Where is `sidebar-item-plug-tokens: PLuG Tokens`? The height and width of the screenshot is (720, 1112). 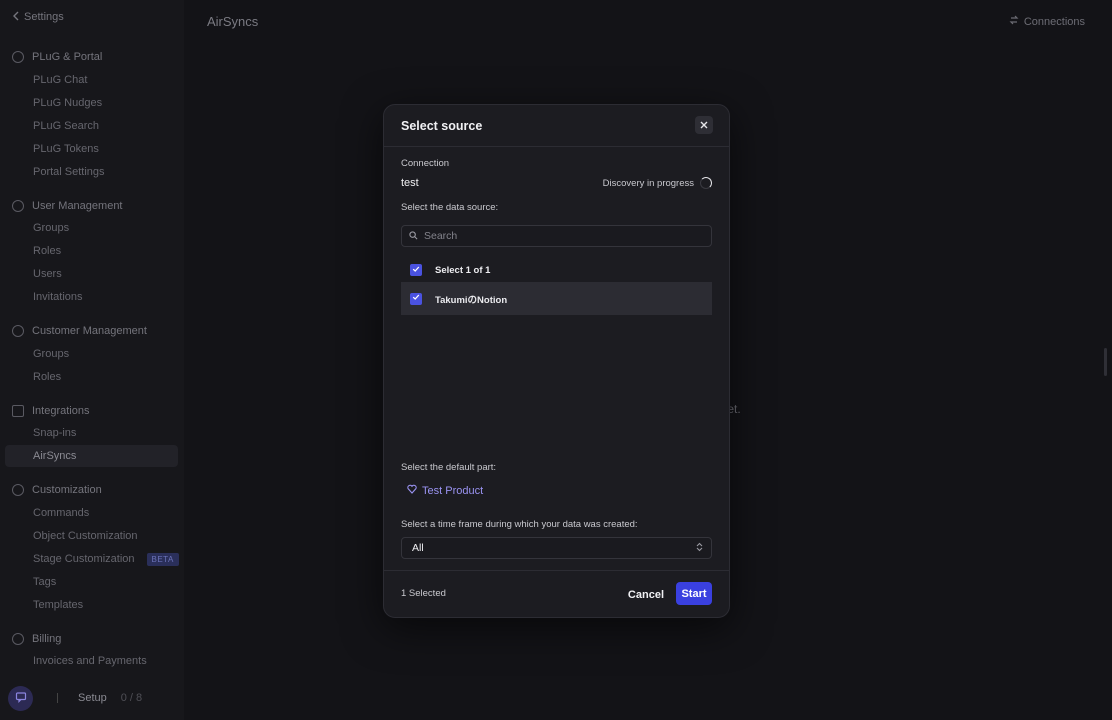
sidebar-item-plug-tokens: PLuG Tokens is located at coordinates (66, 149).